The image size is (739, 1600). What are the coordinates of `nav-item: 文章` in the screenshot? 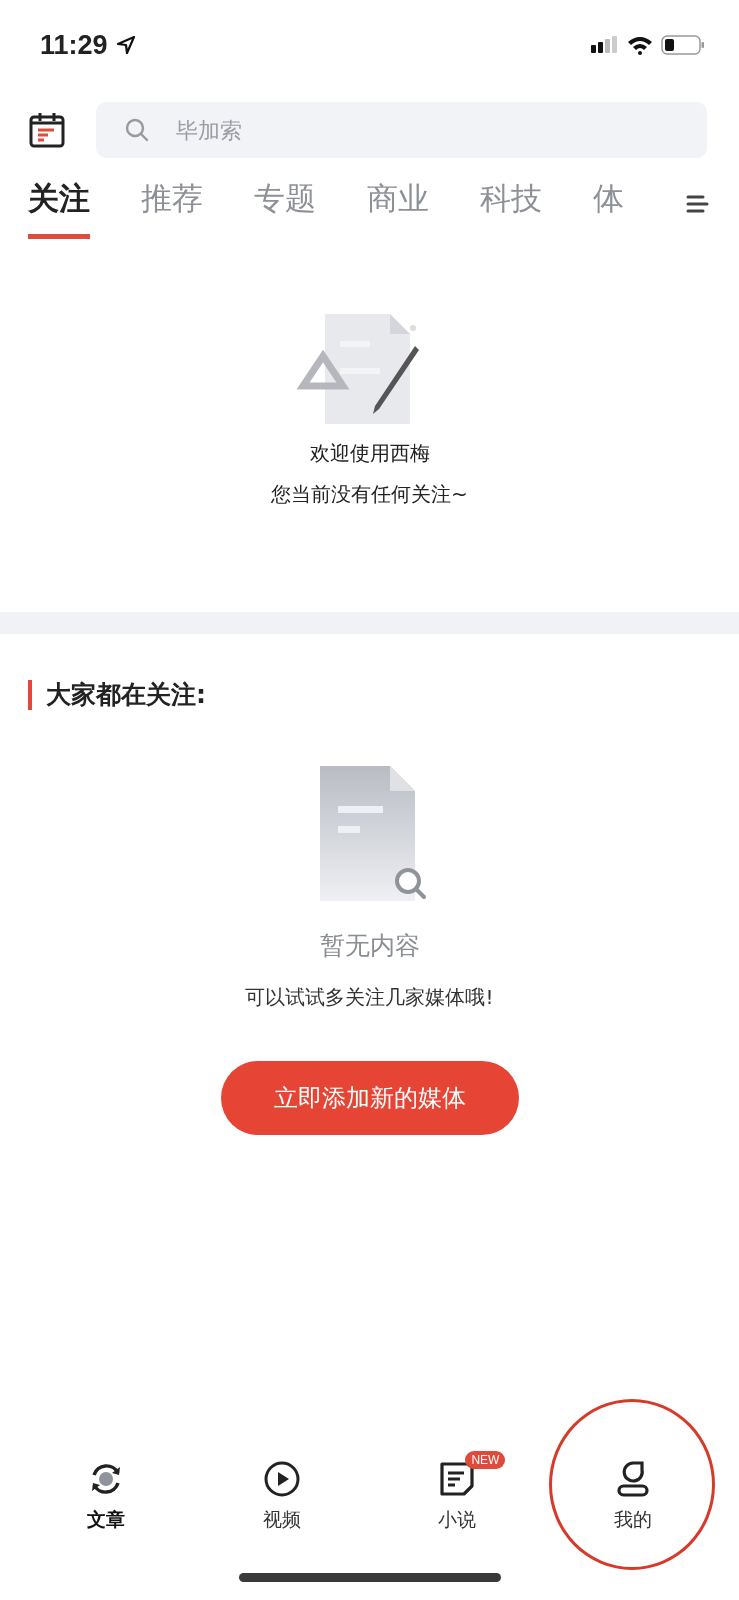 It's located at (105, 1496).